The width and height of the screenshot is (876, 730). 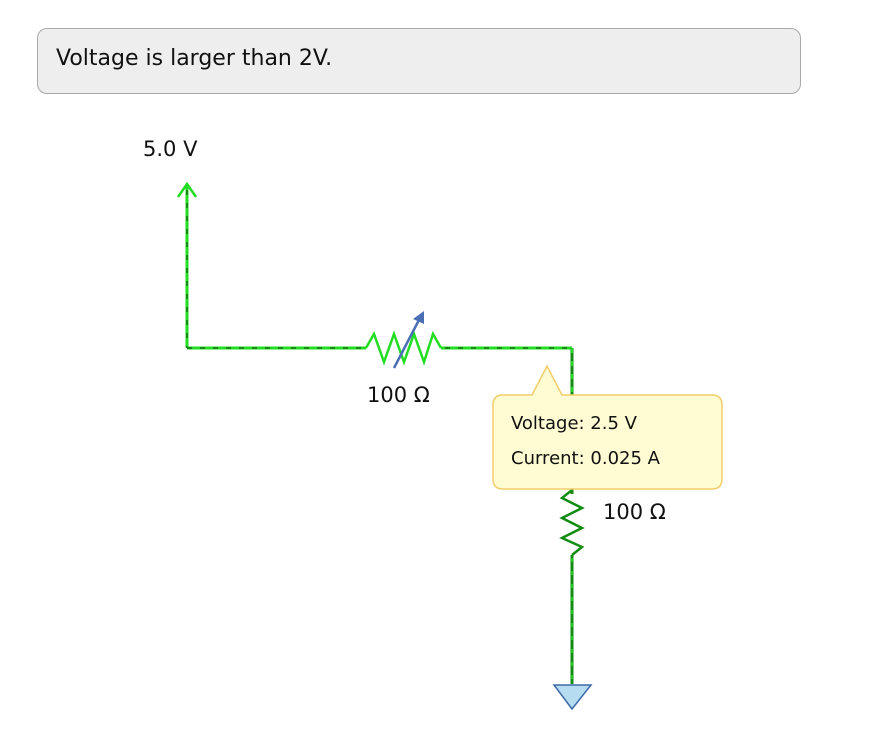 I want to click on tooltip-voltage: Voltage: 2.5 V, so click(x=574, y=423).